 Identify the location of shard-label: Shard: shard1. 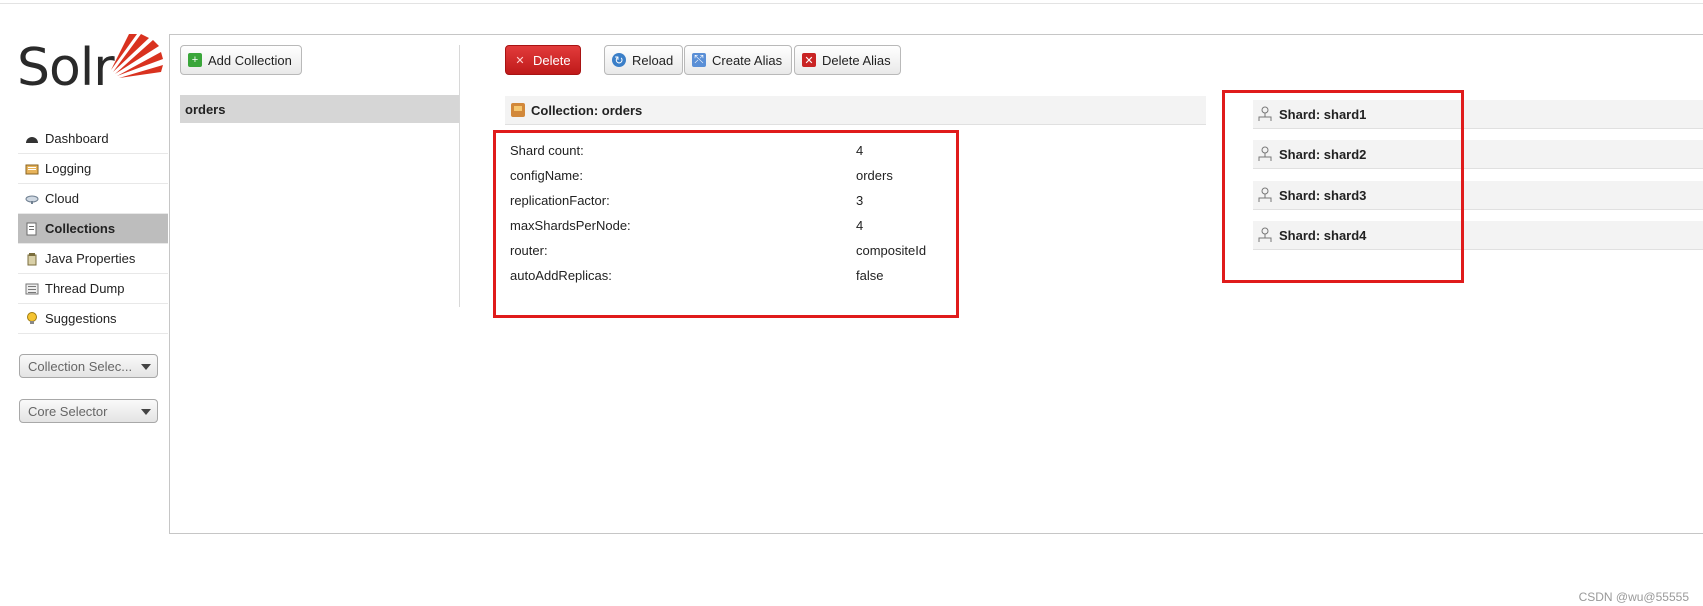
(1323, 114).